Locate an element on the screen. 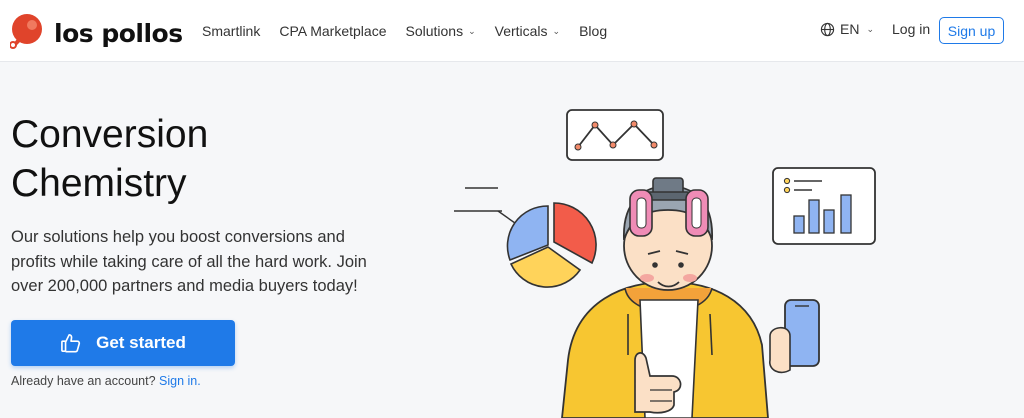 This screenshot has width=1024, height=418. nav-label: Verticals is located at coordinates (521, 31).